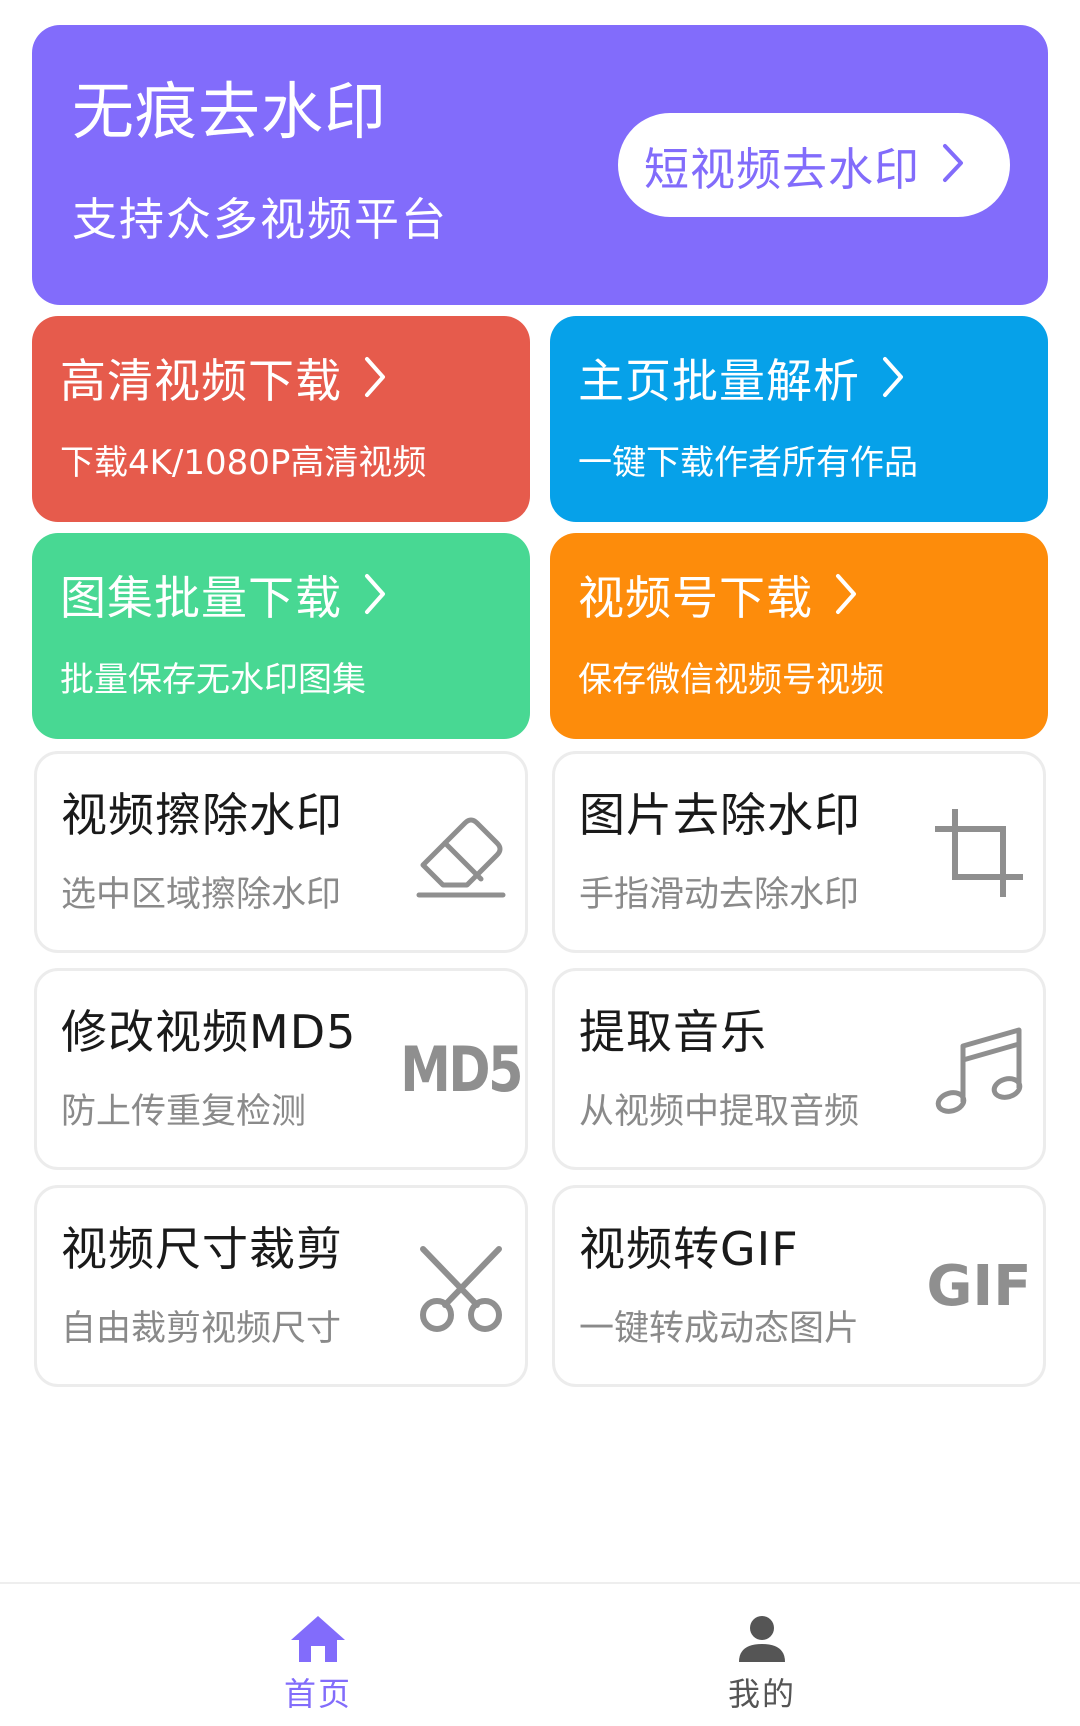 The image size is (1080, 1726). I want to click on gif-icon-text: GIF, so click(979, 1286).